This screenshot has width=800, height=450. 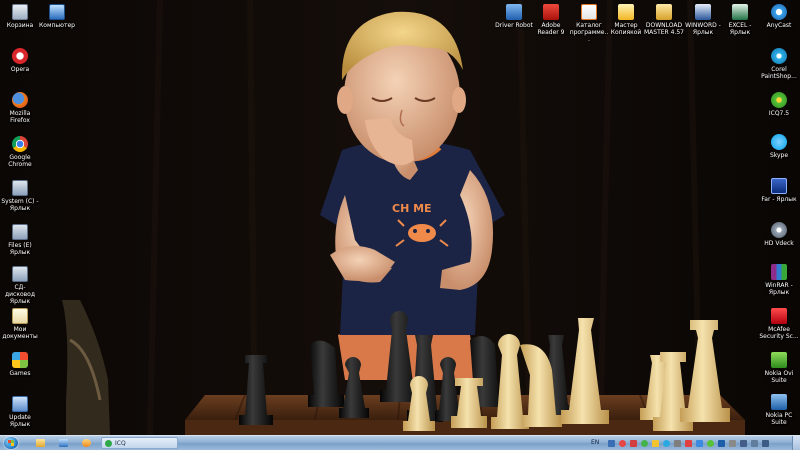 I want to click on taskbar: ICQ EN, so click(x=400, y=442).